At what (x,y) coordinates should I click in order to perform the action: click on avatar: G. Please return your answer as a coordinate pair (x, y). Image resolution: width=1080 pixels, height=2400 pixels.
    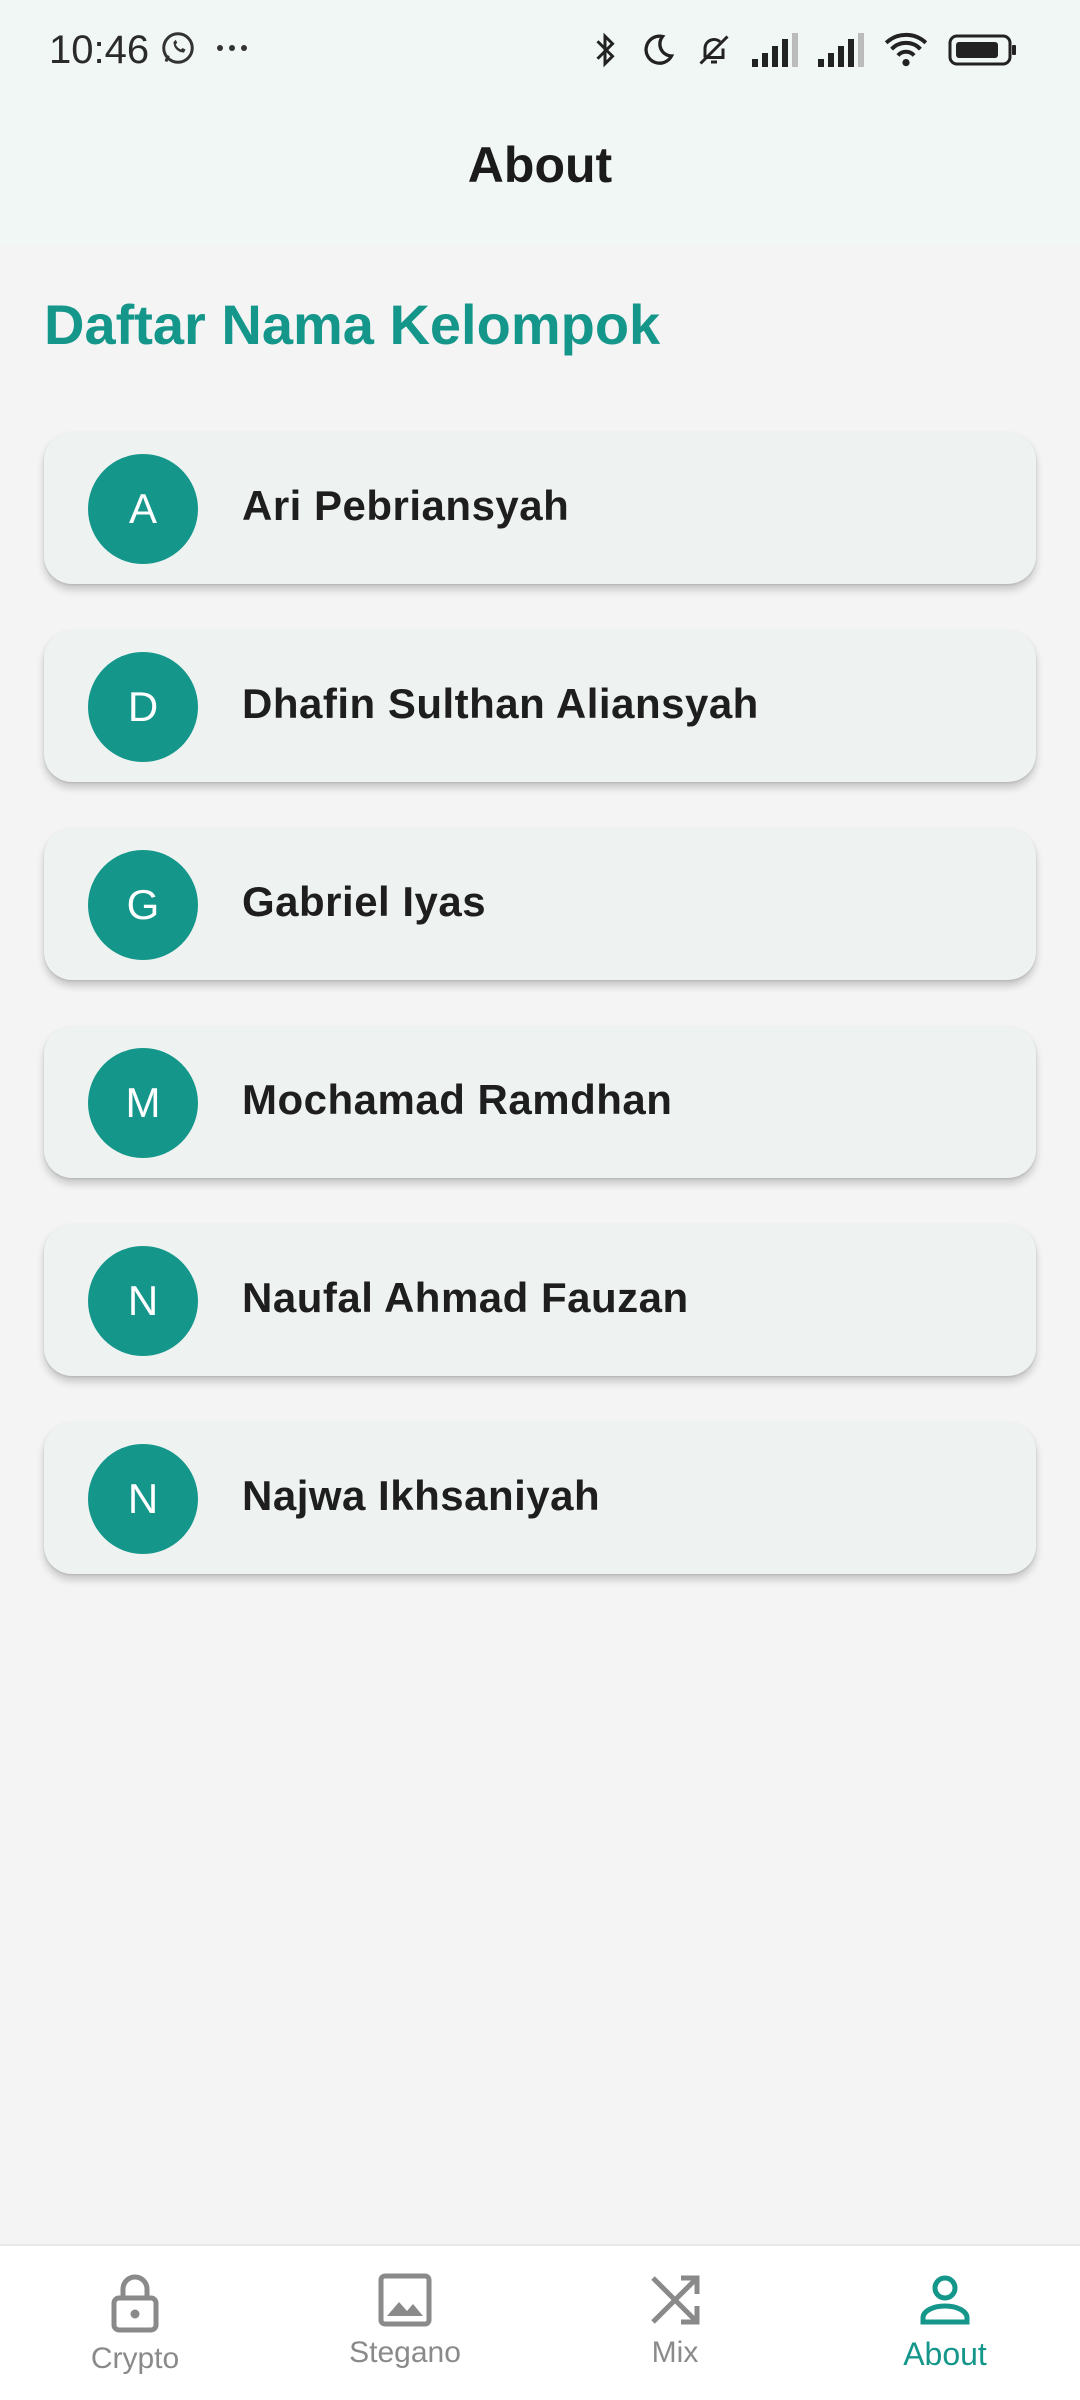
    Looking at the image, I should click on (143, 905).